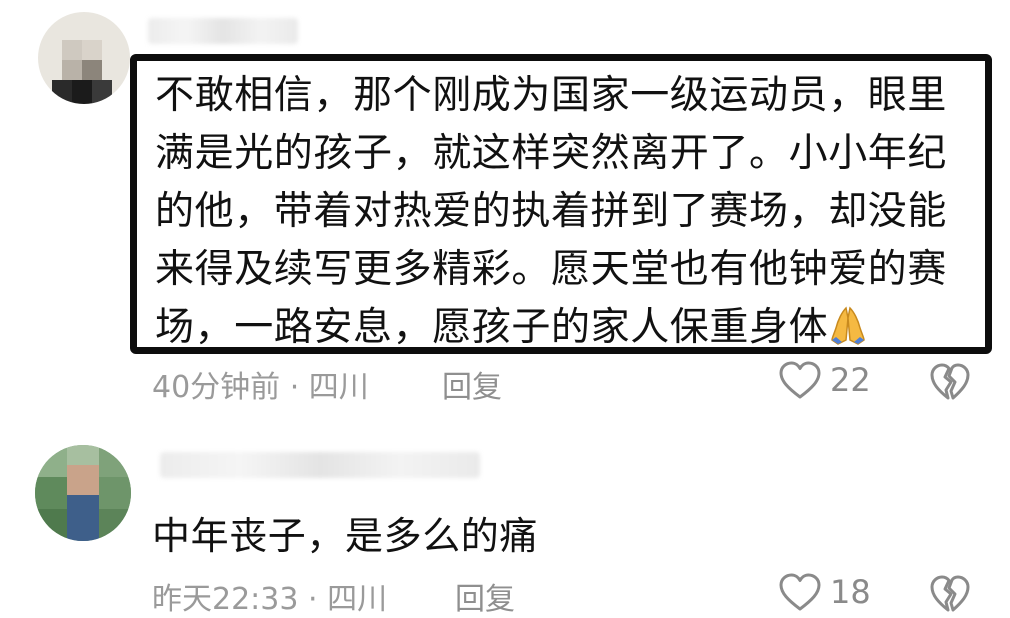 The height and width of the screenshot is (618, 1010). I want to click on like-count: 22, so click(850, 380).